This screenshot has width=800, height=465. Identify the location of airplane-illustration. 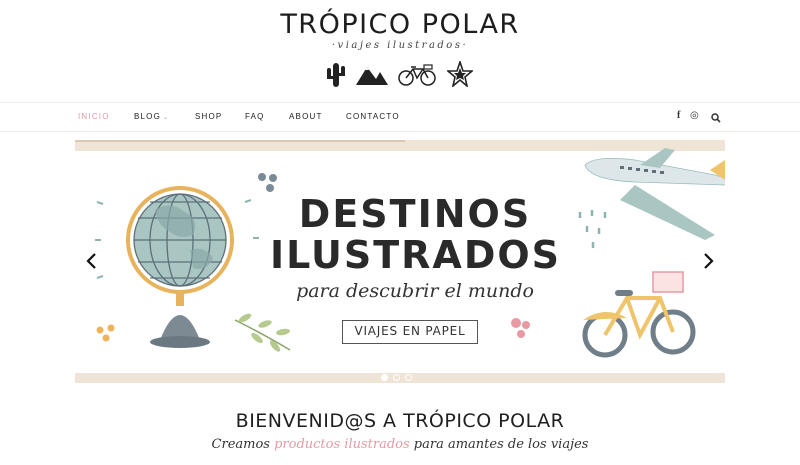
(654, 194).